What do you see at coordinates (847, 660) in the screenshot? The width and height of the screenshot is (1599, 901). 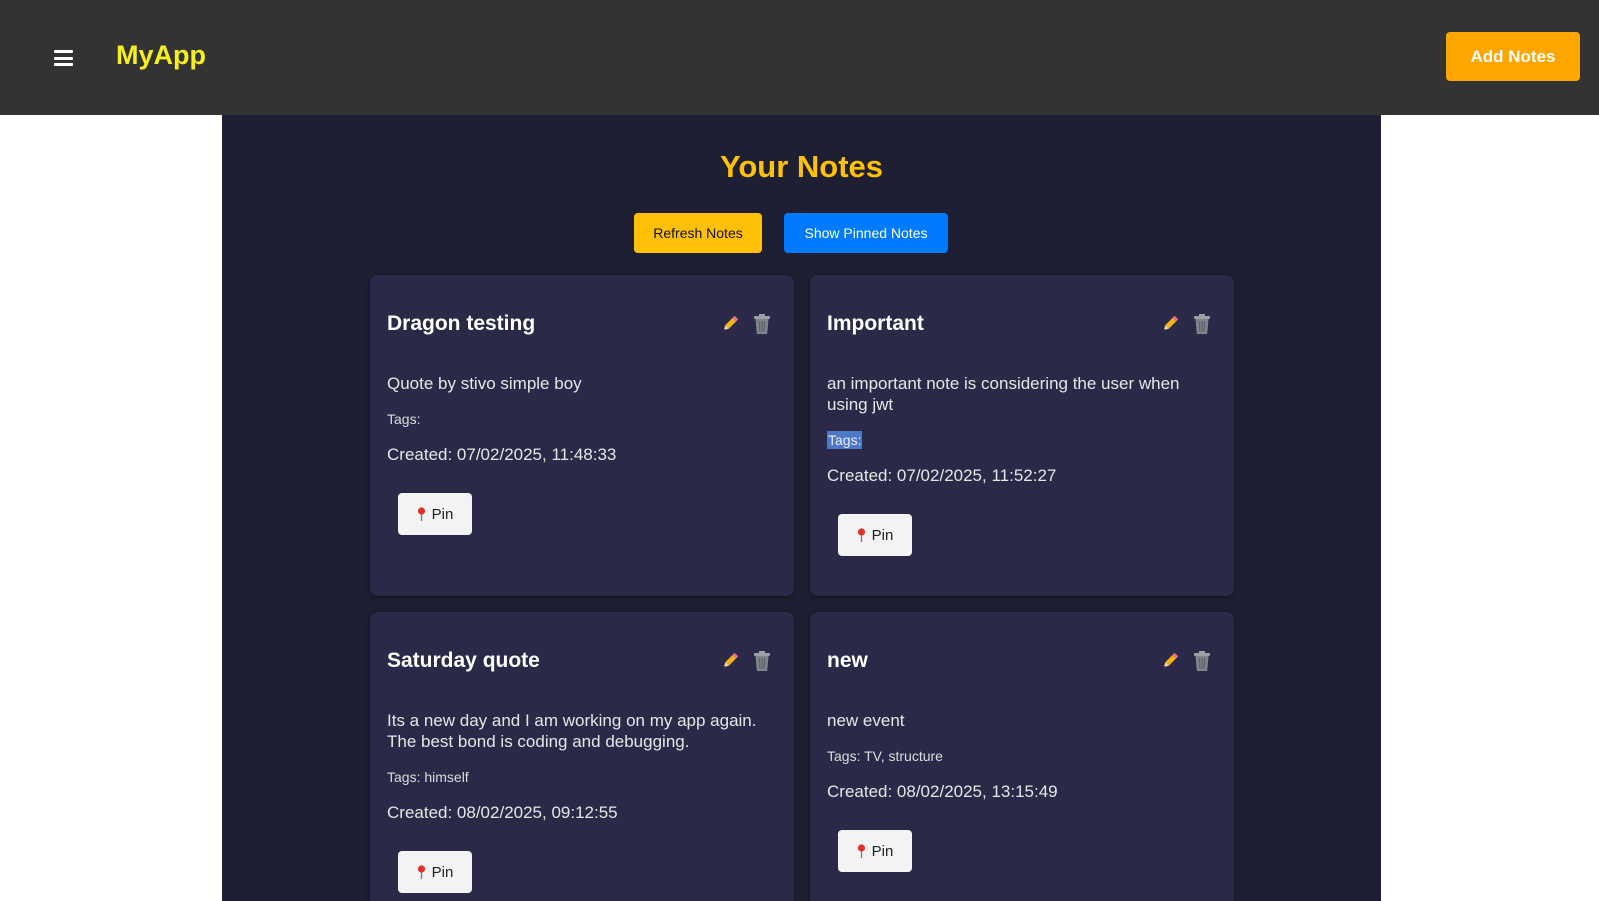 I see `note-title: new` at bounding box center [847, 660].